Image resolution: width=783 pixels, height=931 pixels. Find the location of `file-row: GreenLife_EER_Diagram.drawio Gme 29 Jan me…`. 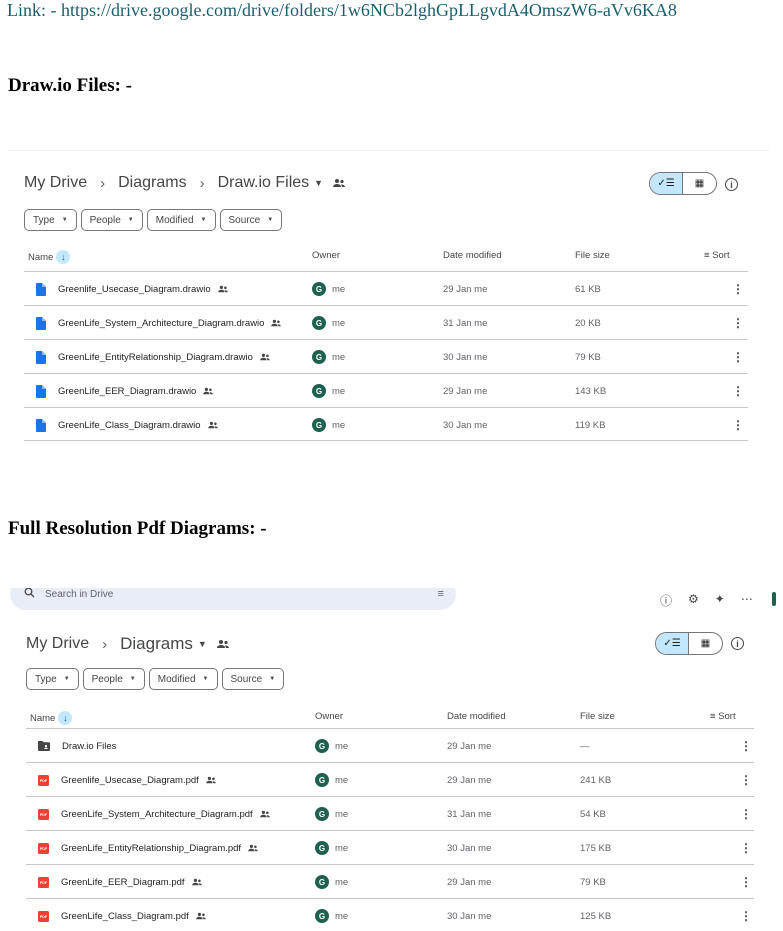

file-row: GreenLife_EER_Diagram.drawio Gme 29 Jan me… is located at coordinates (386, 390).